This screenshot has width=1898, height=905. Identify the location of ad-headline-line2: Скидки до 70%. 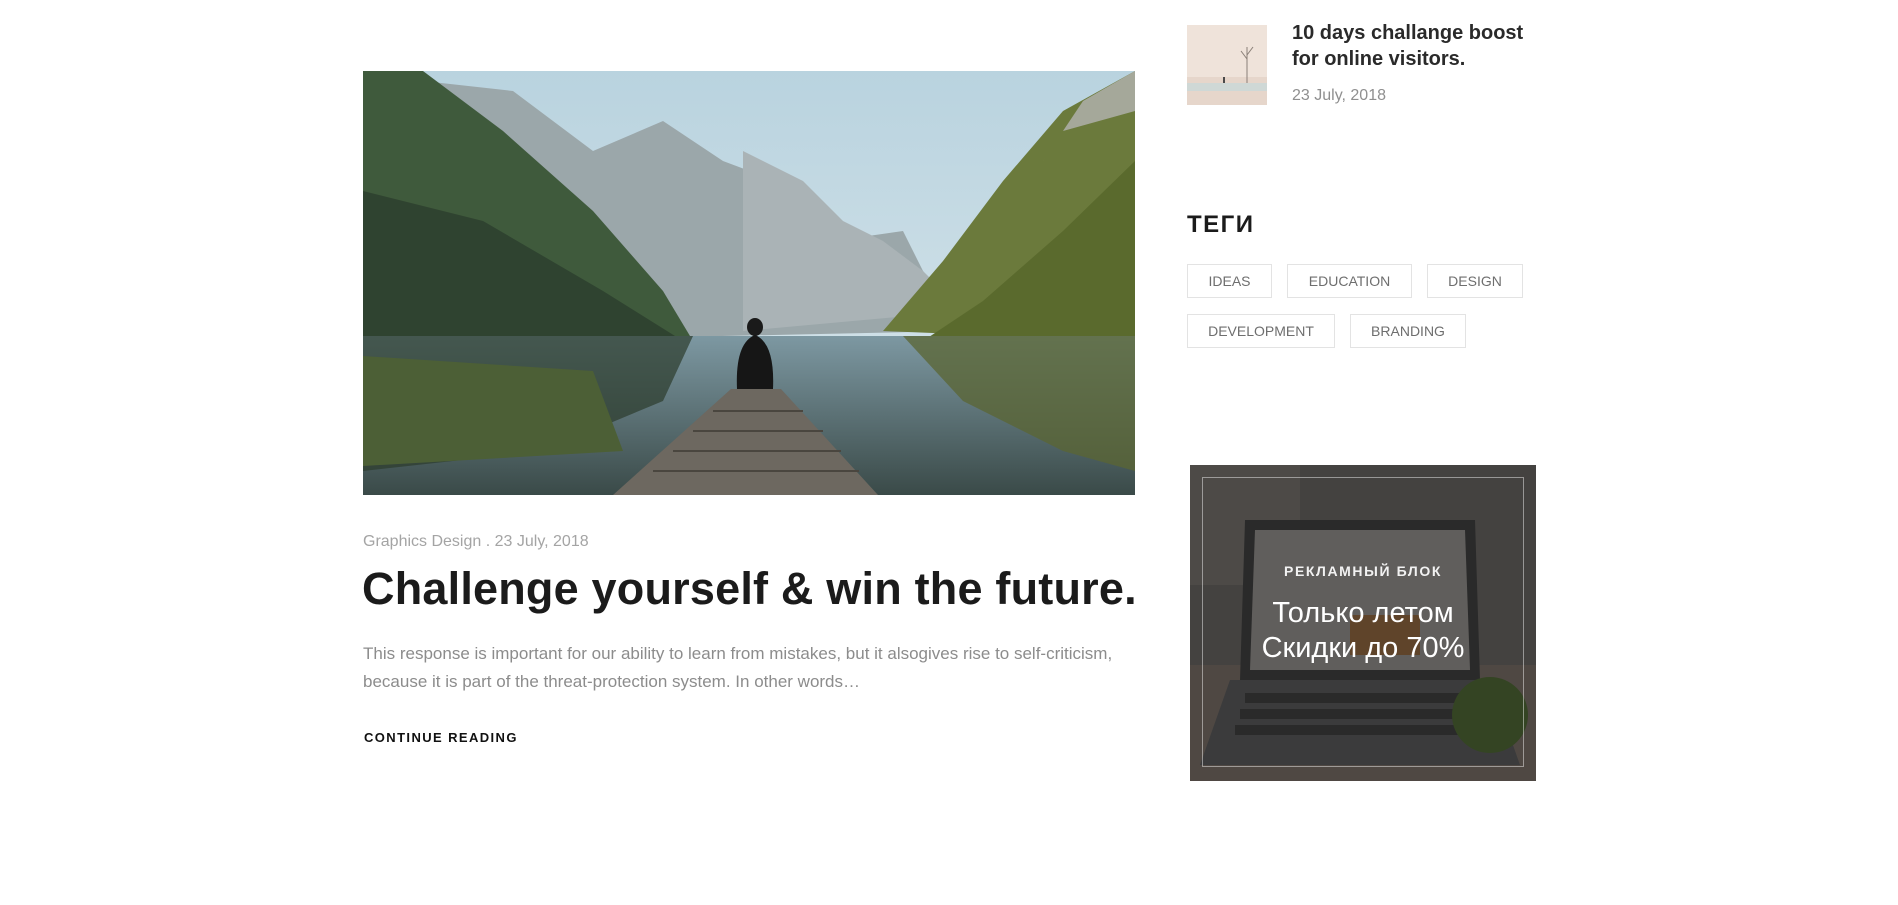
(1363, 648).